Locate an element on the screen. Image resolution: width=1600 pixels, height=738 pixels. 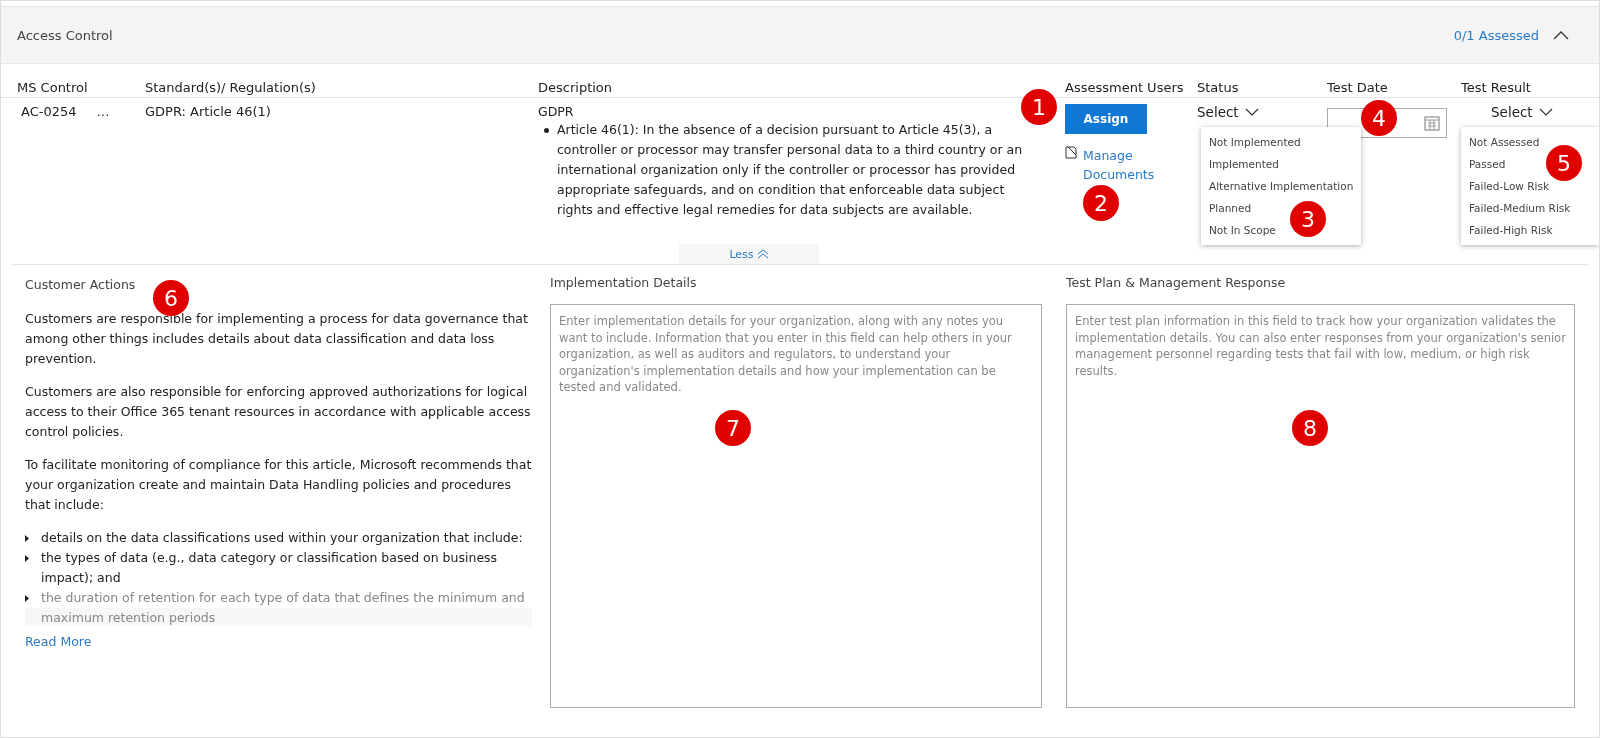
standard-text: GDPR: Article 46(1) is located at coordinates (208, 112).